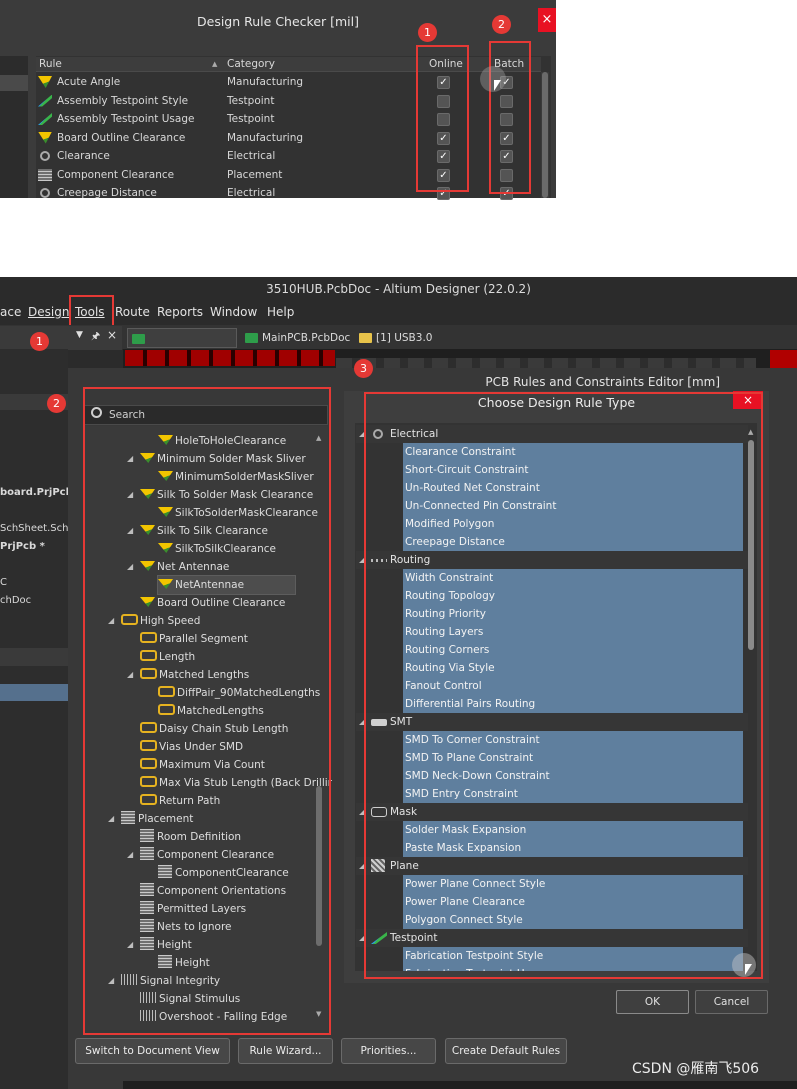 The width and height of the screenshot is (797, 1089). Describe the element at coordinates (152, 1051) in the screenshot. I see `switch-to-document-view-button: Switch to Document View` at that location.